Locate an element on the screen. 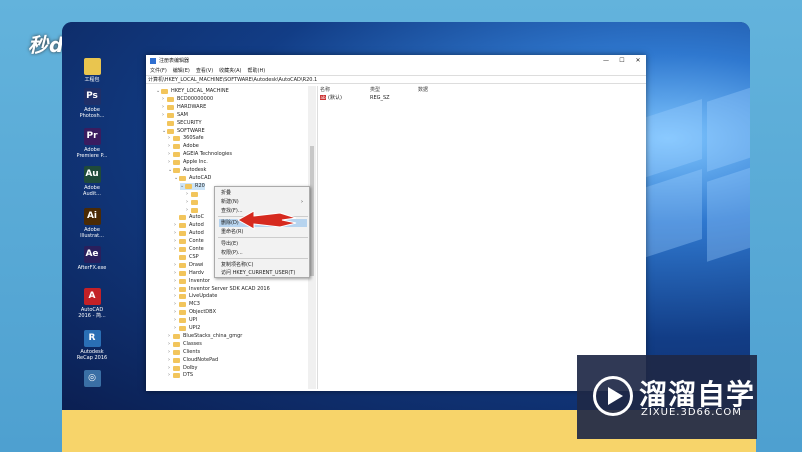 The image size is (802, 452). tree-node-label: MC3 is located at coordinates (194, 304).